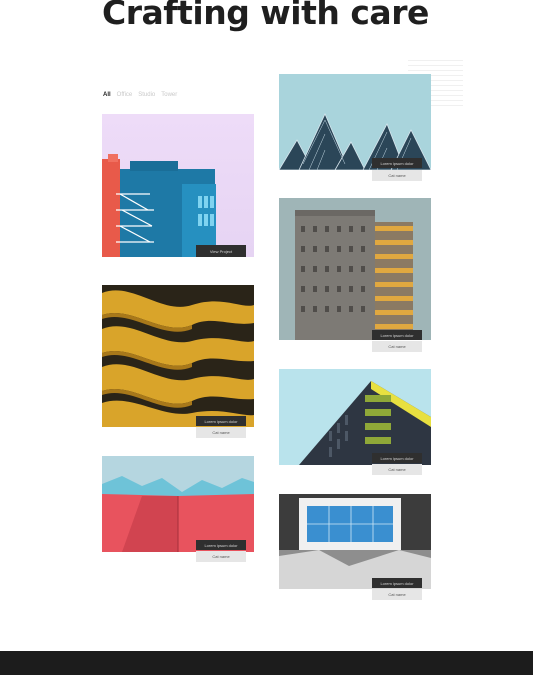 This screenshot has width=533, height=675. Describe the element at coordinates (265, 16) in the screenshot. I see `page-title: Crafting with care` at that location.